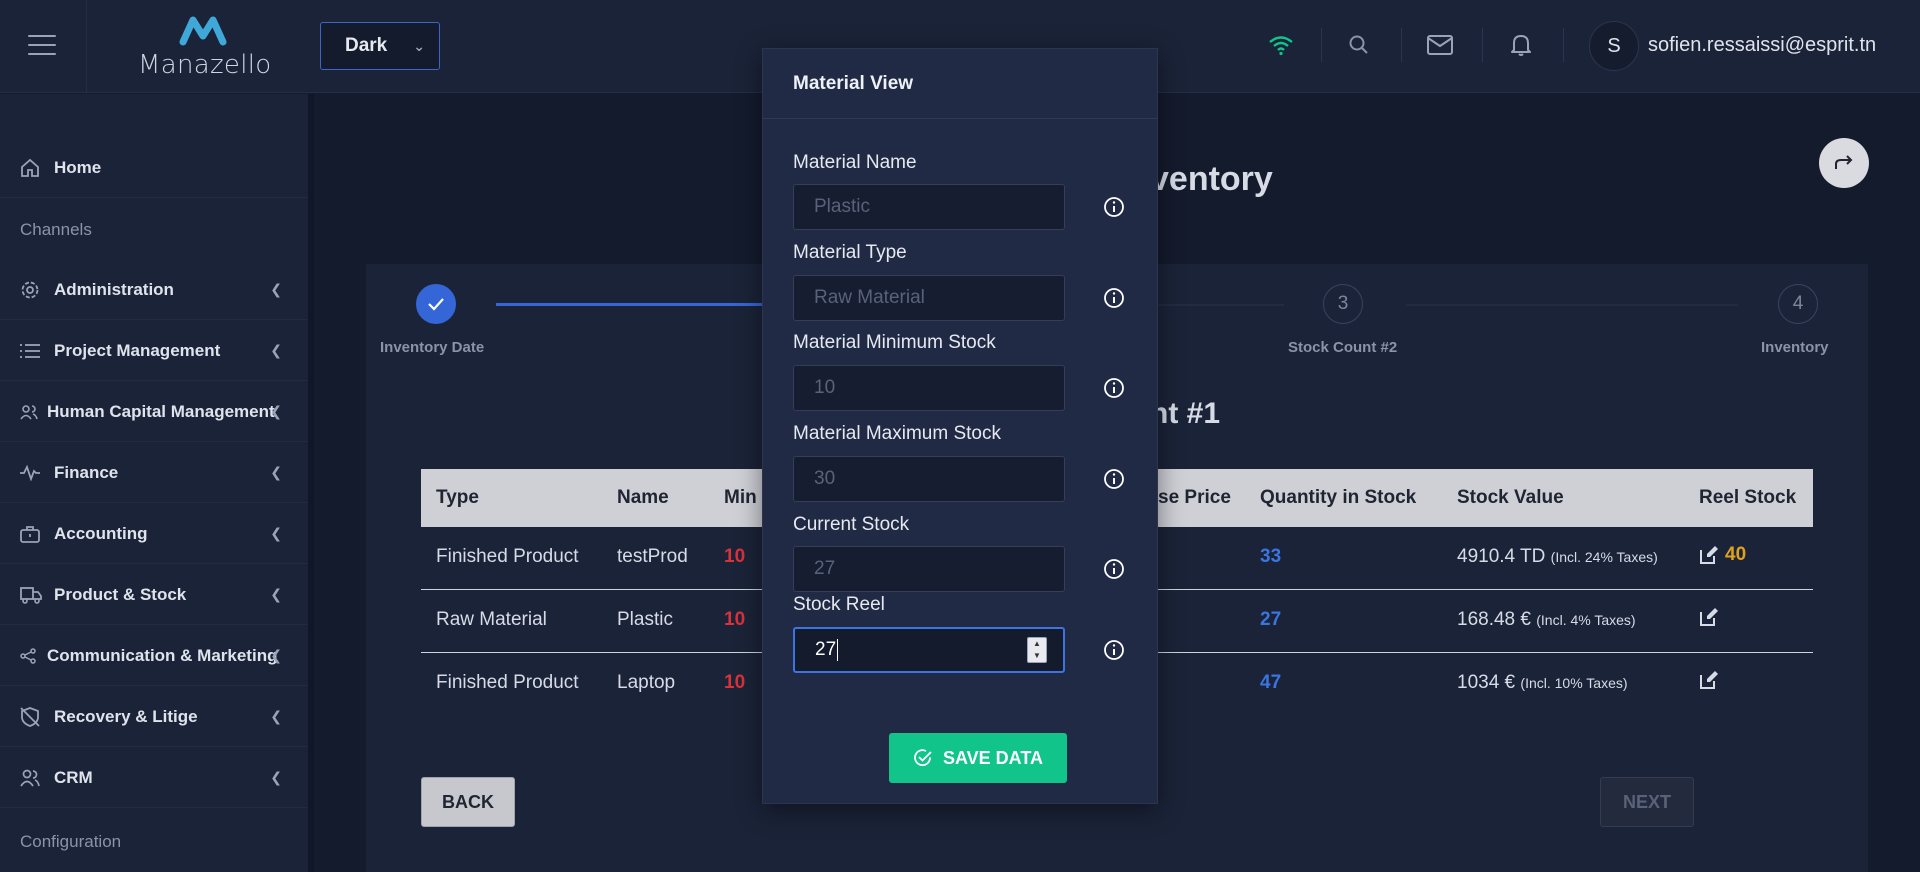  Describe the element at coordinates (33, 717) in the screenshot. I see `shield-off-icon` at that location.